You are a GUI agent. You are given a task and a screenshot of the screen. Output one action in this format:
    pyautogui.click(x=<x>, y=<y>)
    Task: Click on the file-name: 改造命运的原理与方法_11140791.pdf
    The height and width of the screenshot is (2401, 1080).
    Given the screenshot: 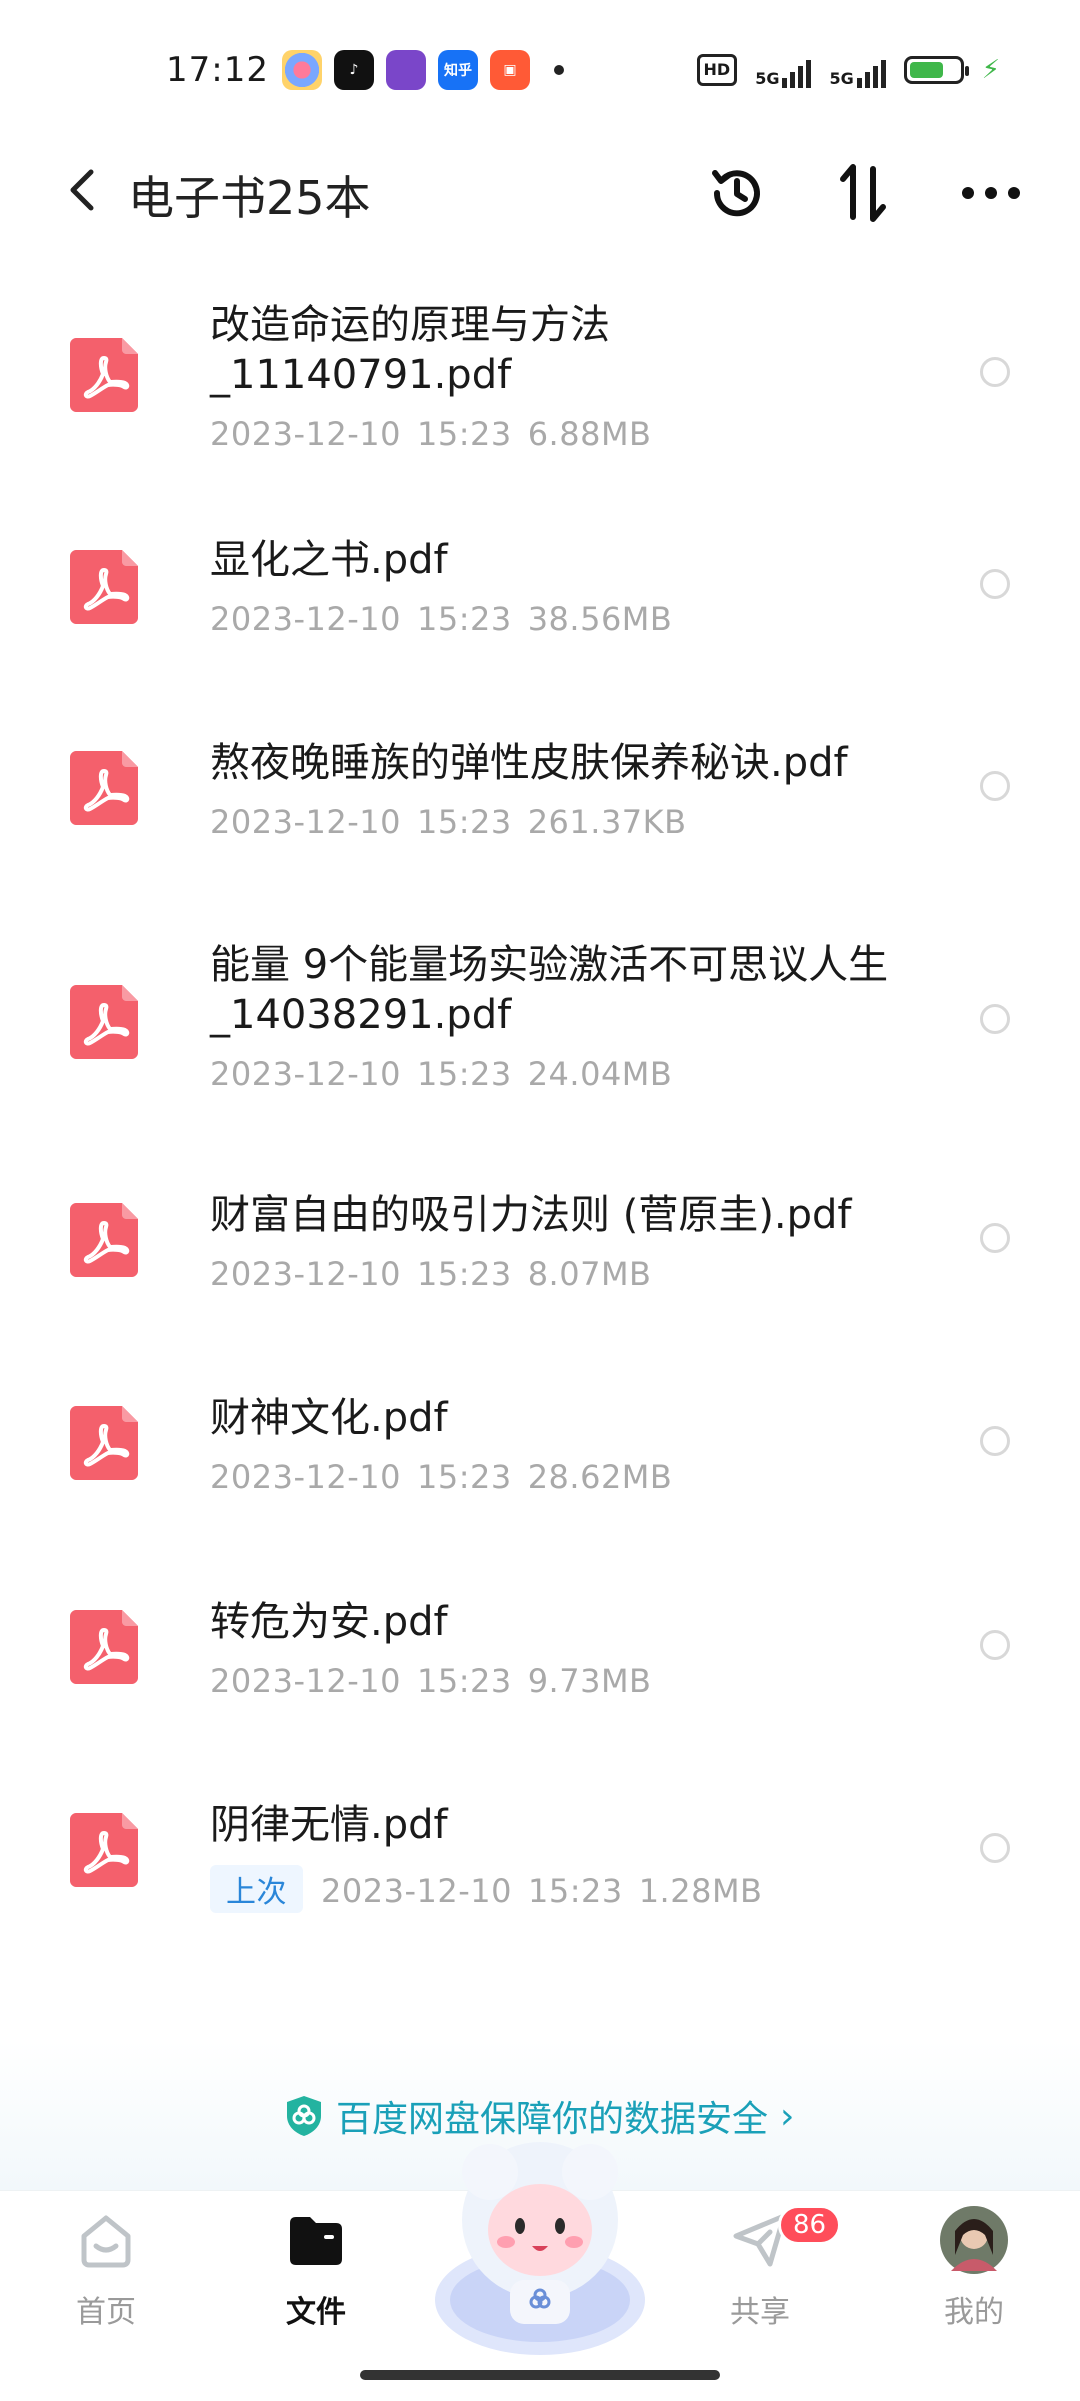 What is the action you would take?
    pyautogui.click(x=410, y=350)
    